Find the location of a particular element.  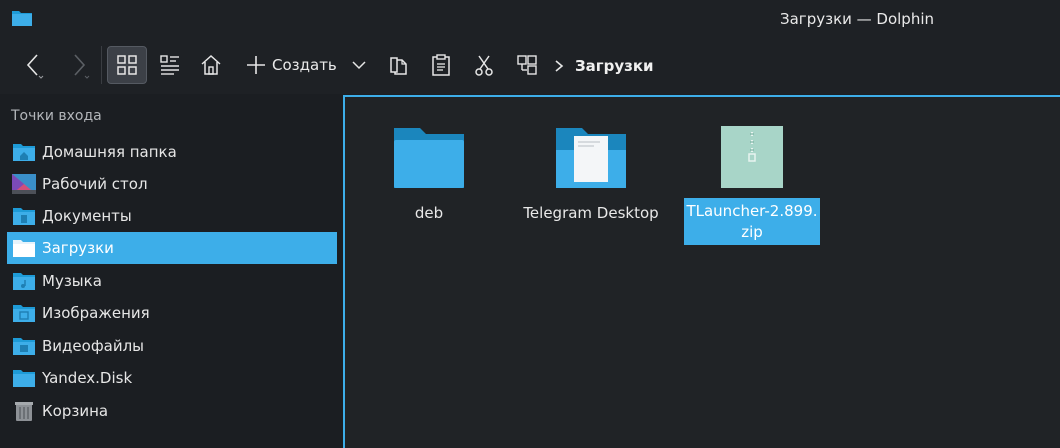

places-heading: Точки входа is located at coordinates (56, 116).